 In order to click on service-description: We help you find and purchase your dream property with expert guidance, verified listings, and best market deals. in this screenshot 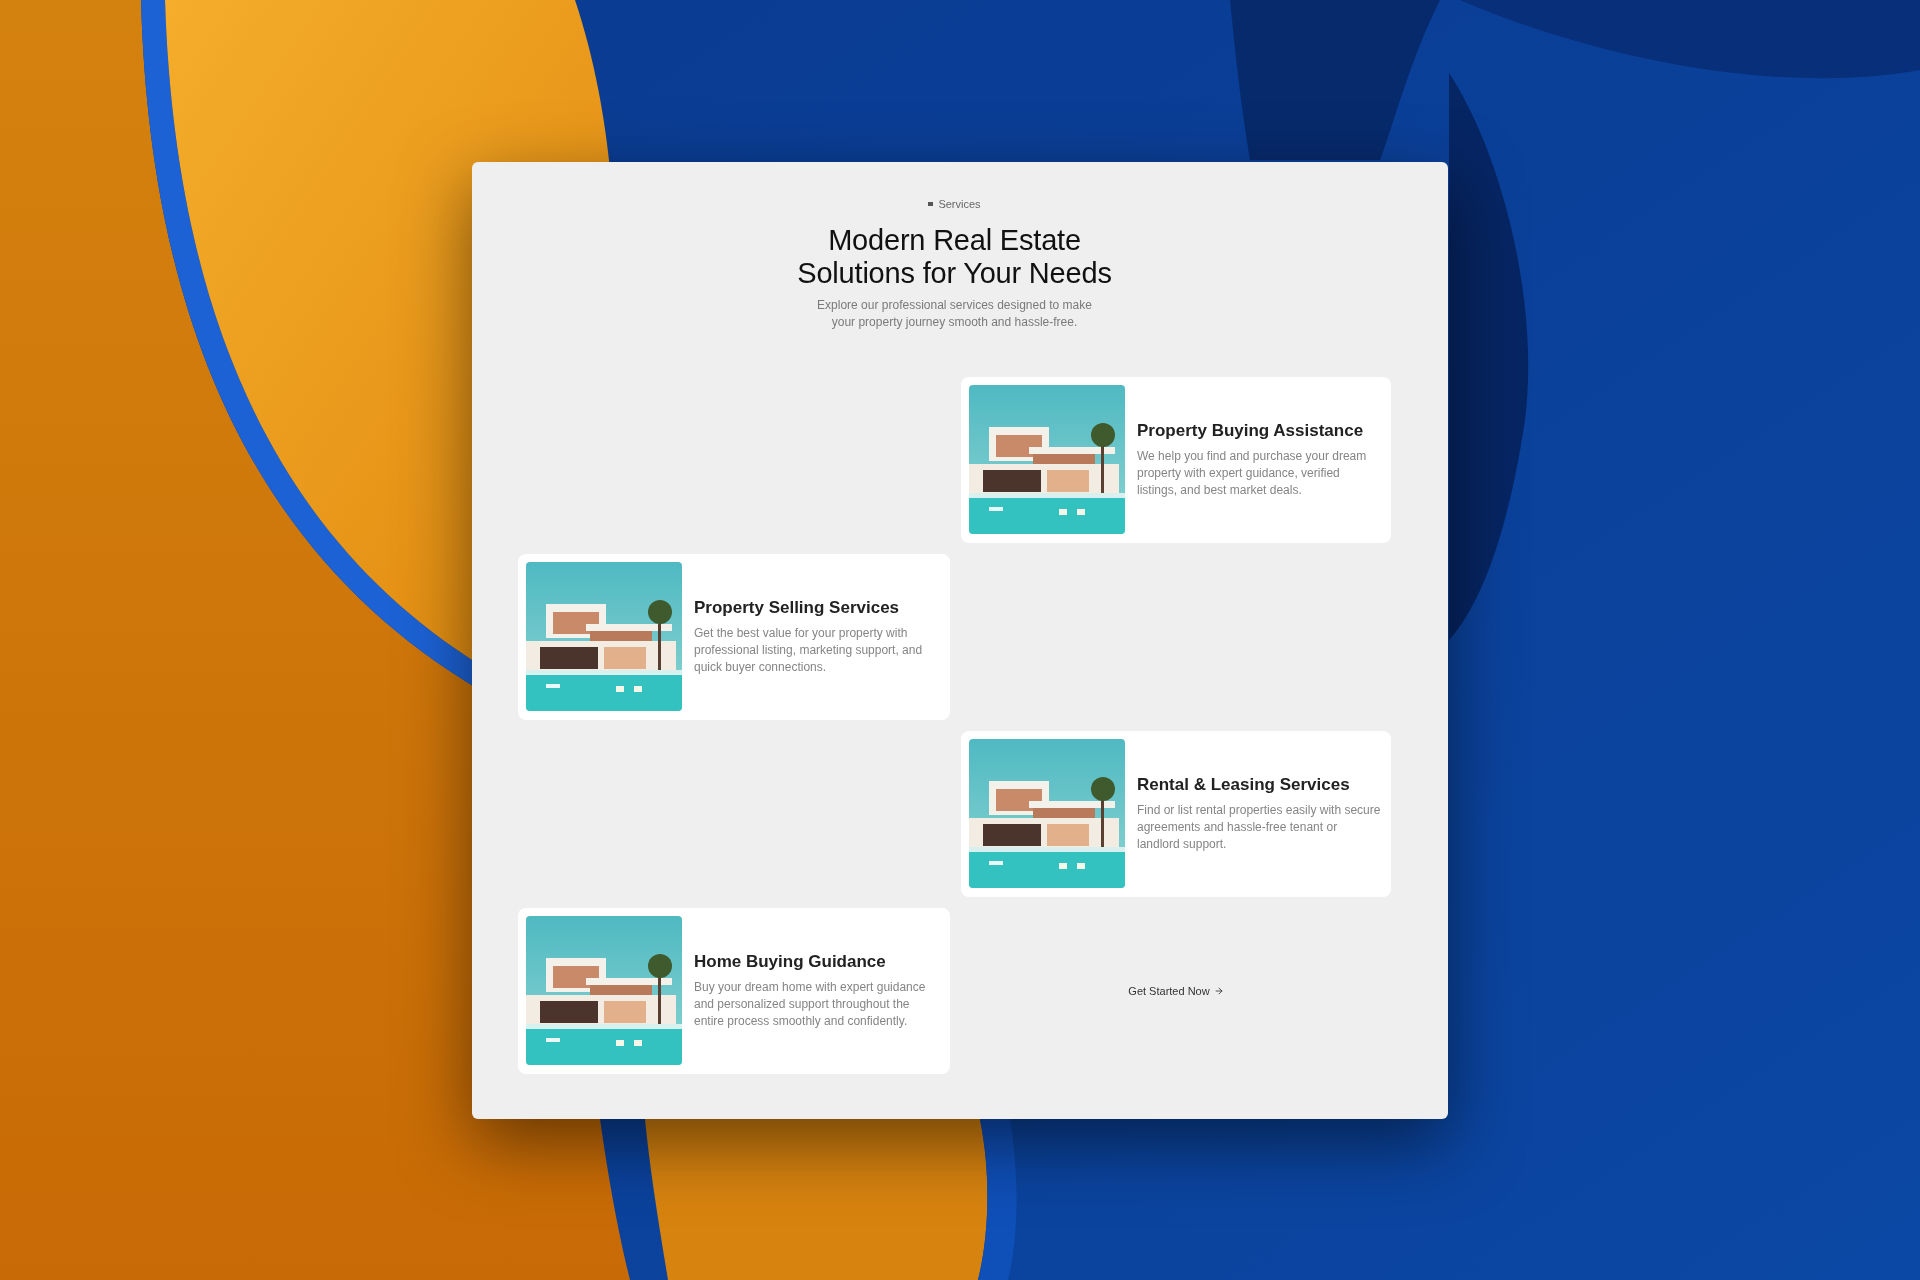, I will do `click(1252, 473)`.